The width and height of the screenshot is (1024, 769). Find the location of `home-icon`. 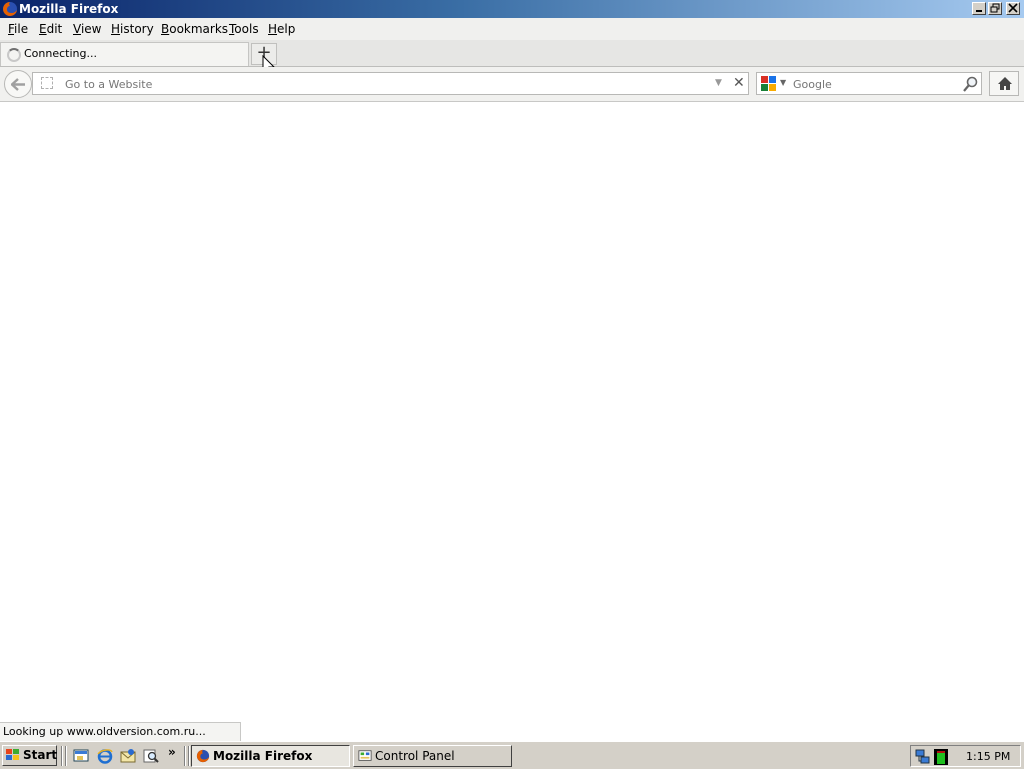

home-icon is located at coordinates (1005, 83).